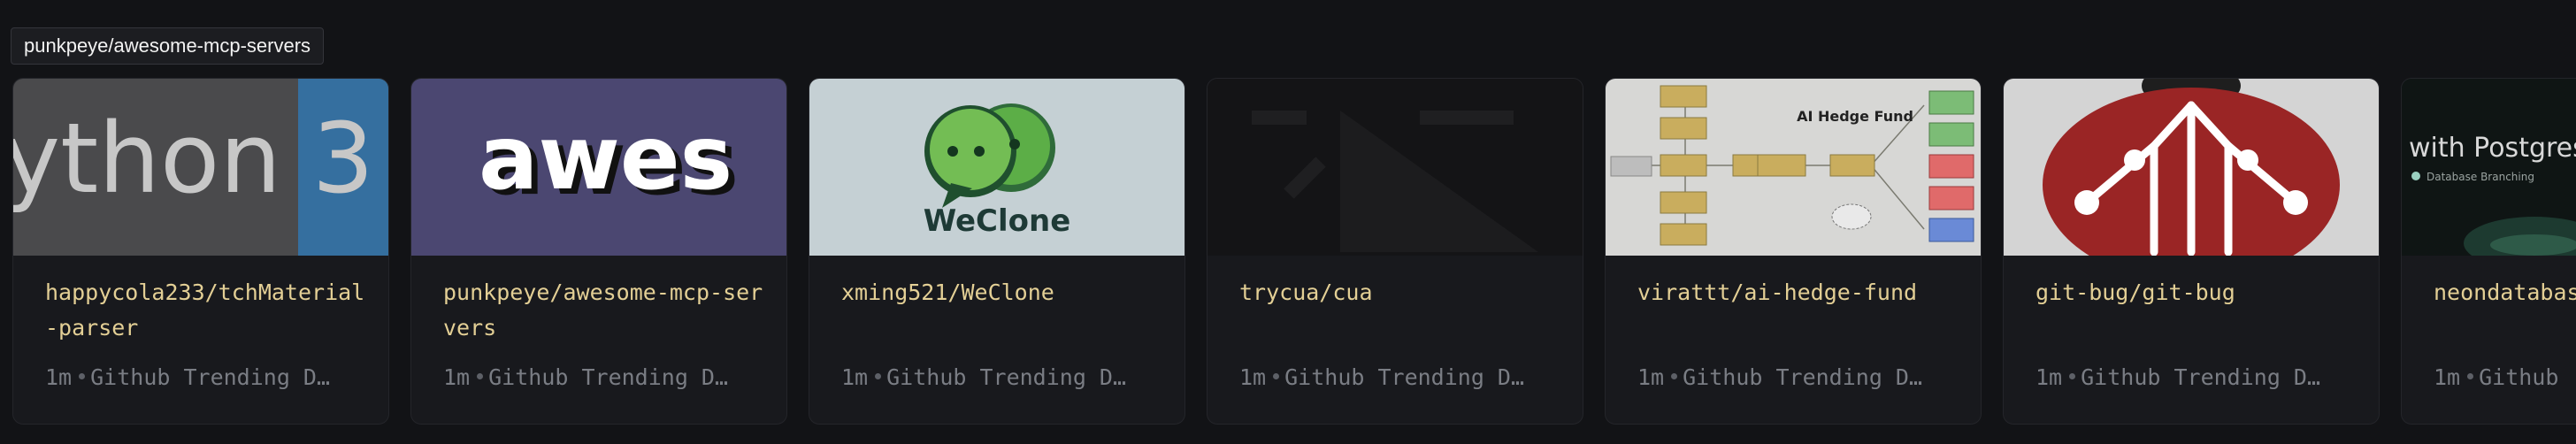  I want to click on tooltip: punkpeye/awesome-mcp-servers, so click(168, 46).